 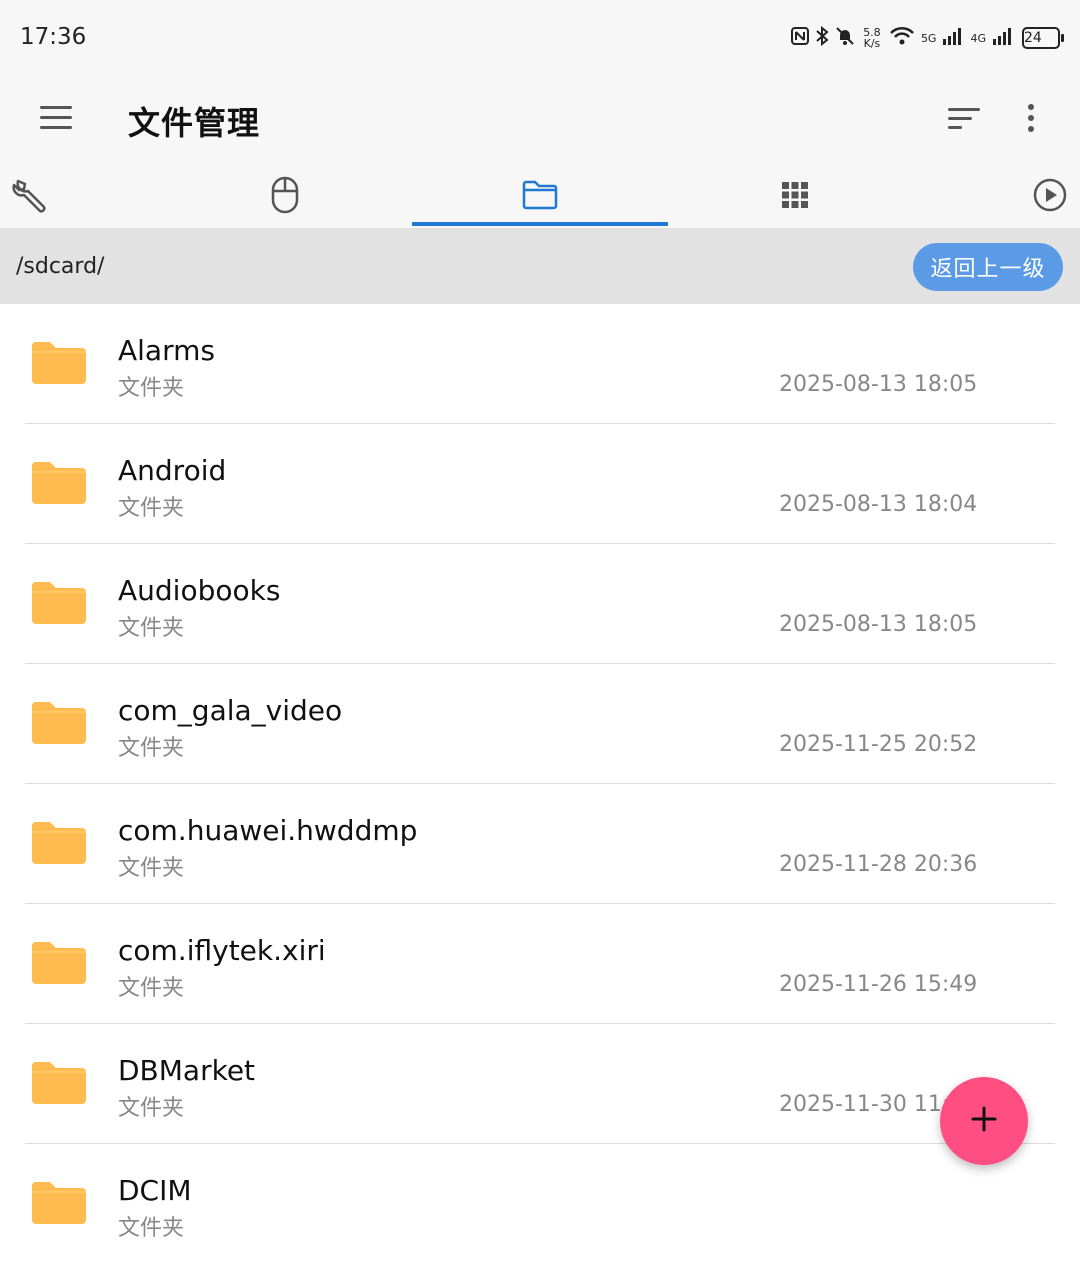 What do you see at coordinates (845, 38) in the screenshot?
I see `mute-bell-icon` at bounding box center [845, 38].